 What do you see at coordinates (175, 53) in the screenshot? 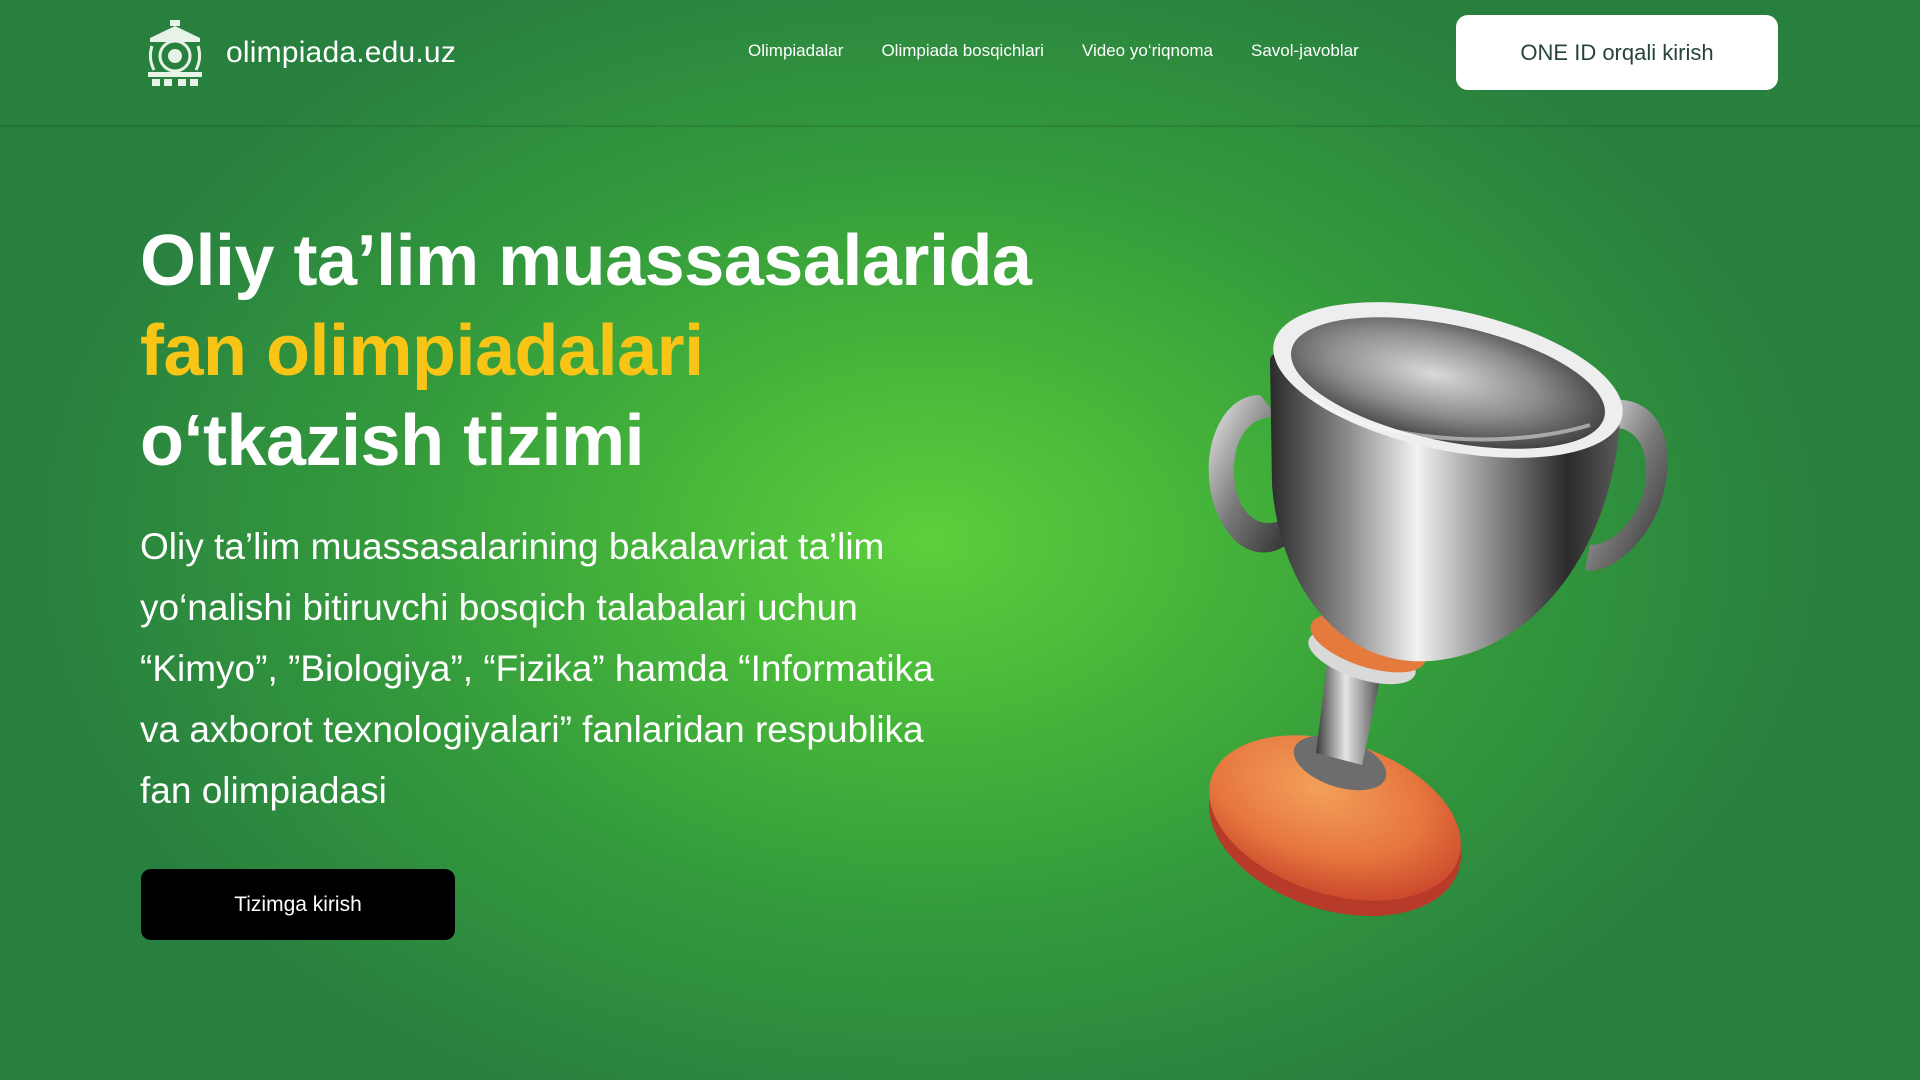
I see `emblem-icon` at bounding box center [175, 53].